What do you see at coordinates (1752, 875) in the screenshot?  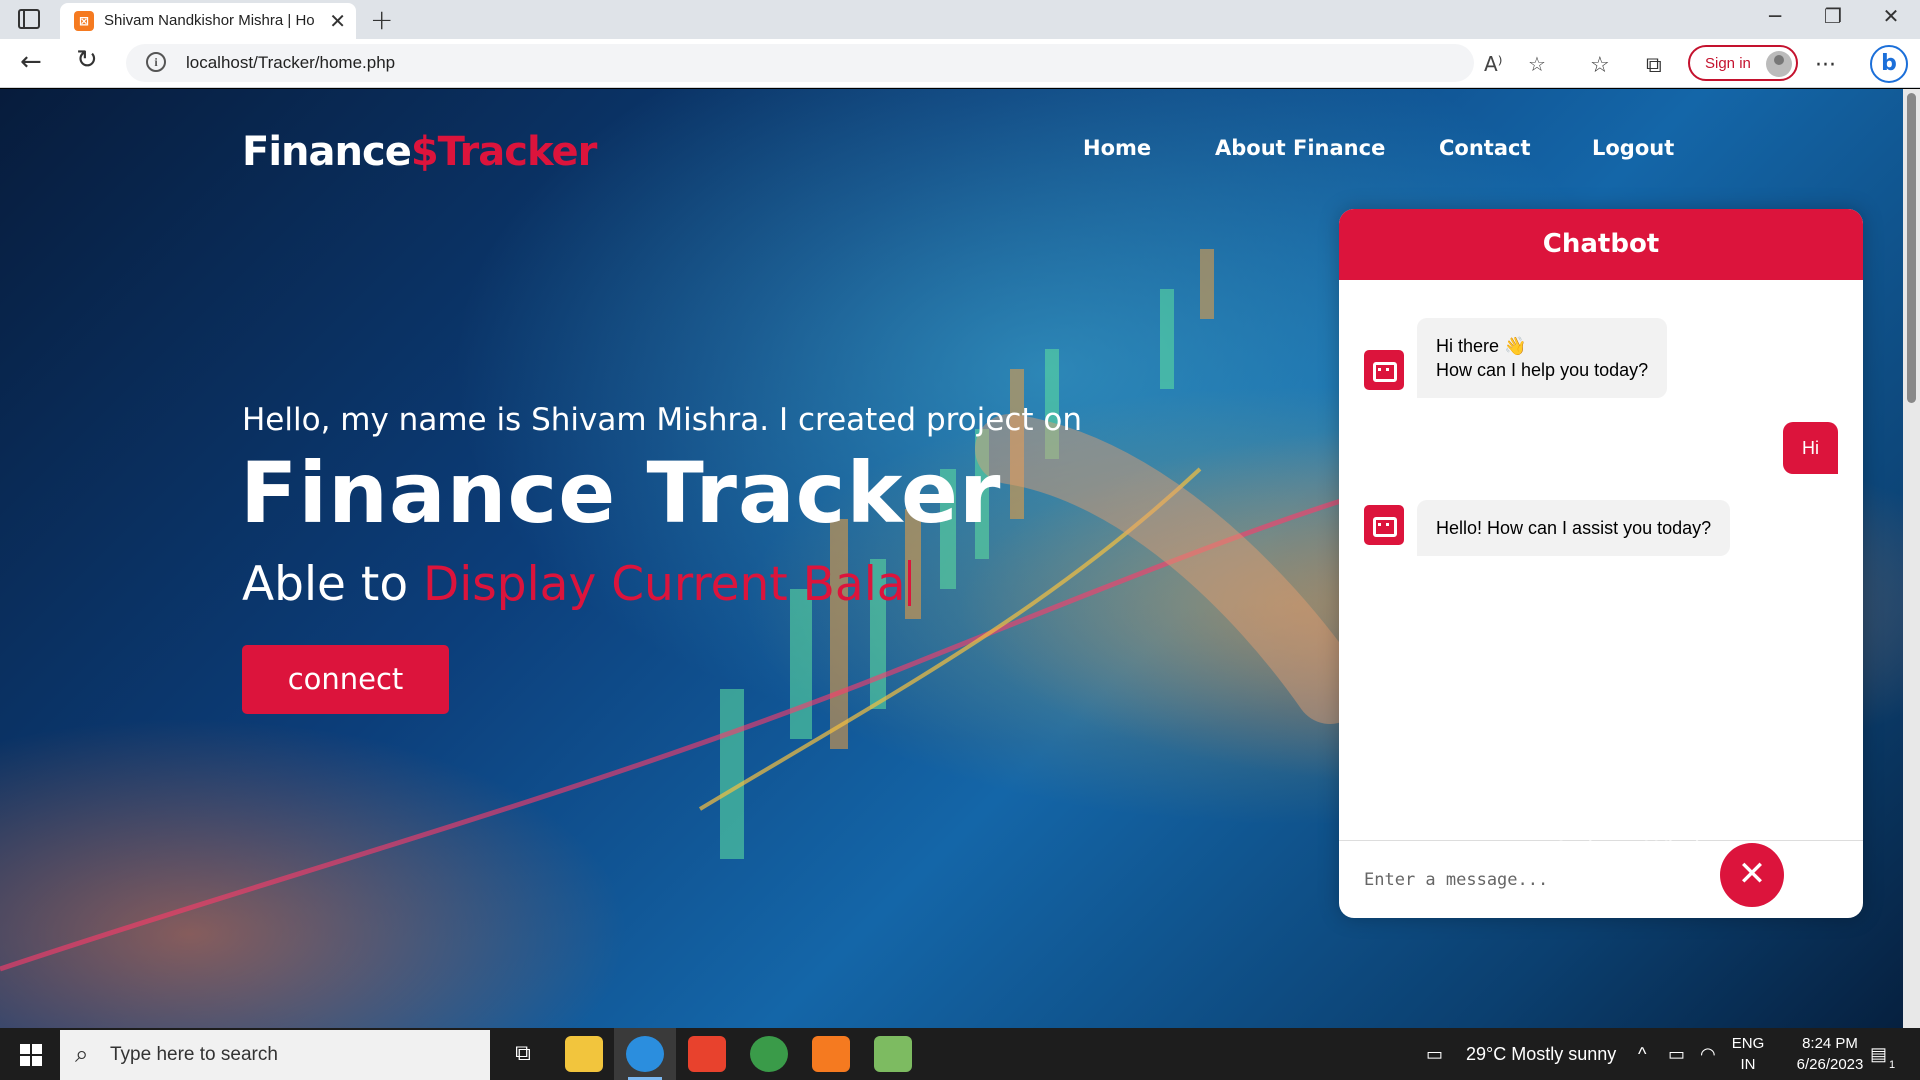 I see `chat-close-icon: ✕` at bounding box center [1752, 875].